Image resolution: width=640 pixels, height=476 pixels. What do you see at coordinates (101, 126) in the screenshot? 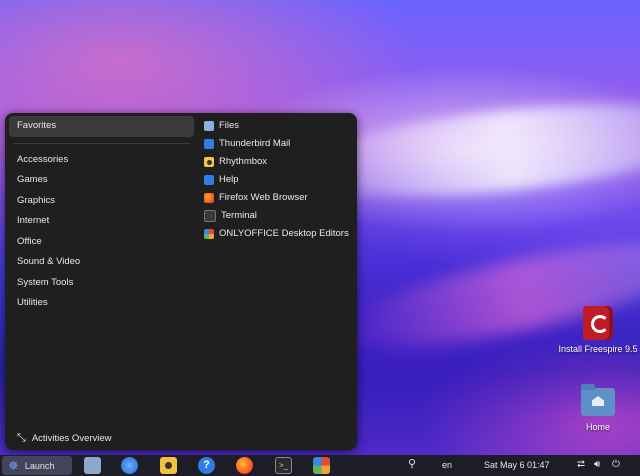
I see `category-favorites: Favorites` at bounding box center [101, 126].